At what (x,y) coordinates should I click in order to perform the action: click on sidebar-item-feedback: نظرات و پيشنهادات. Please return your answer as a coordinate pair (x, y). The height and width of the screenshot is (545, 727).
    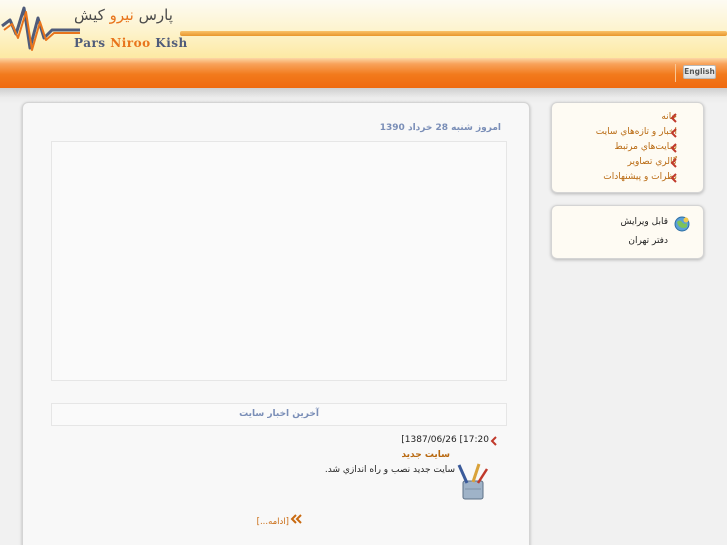
    Looking at the image, I should click on (612, 177).